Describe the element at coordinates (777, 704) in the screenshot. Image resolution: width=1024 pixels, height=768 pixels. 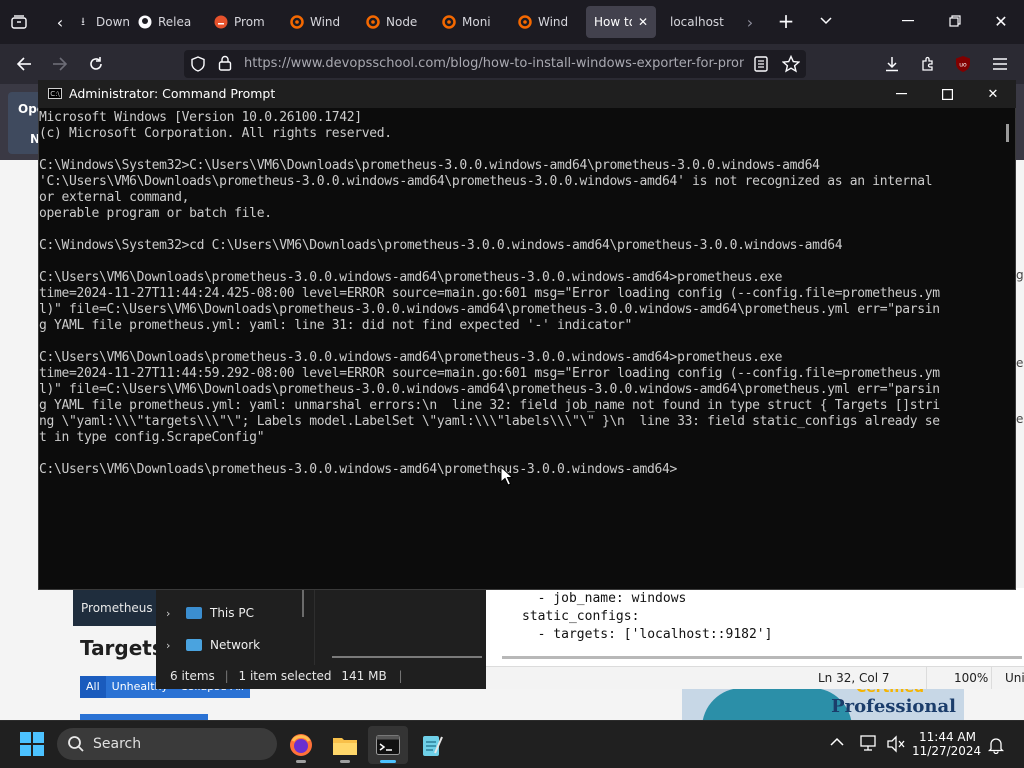
I see `banner-shape` at that location.